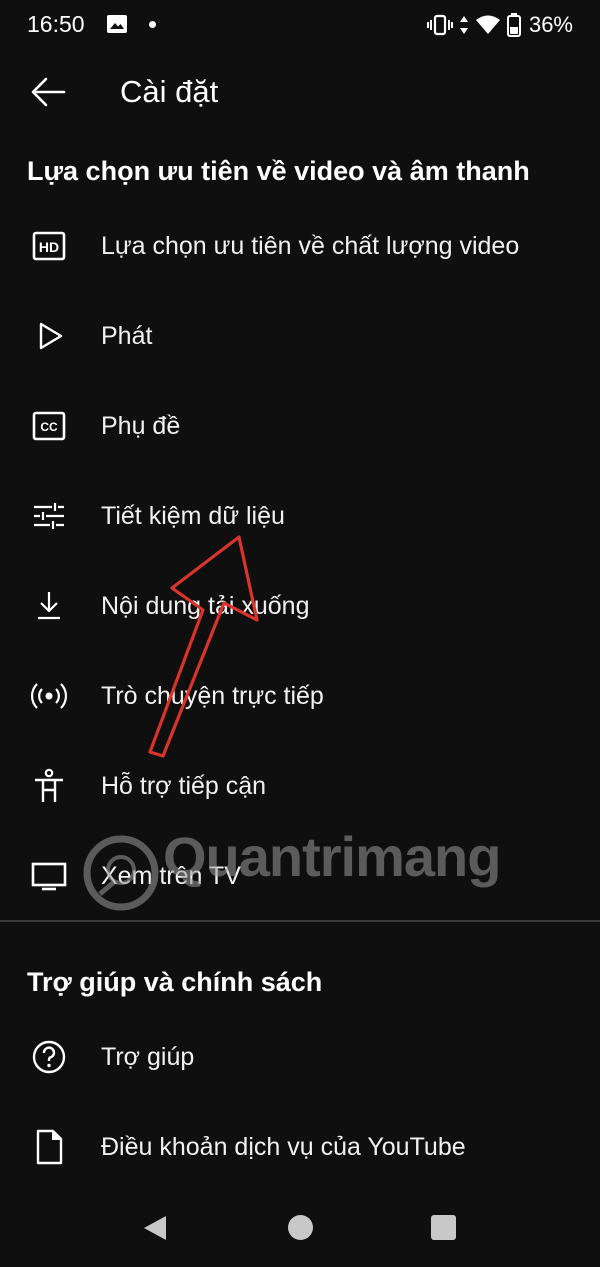 Image resolution: width=600 pixels, height=1267 pixels. Describe the element at coordinates (300, 426) in the screenshot. I see `settings-item-captions: CC Phụ đề` at that location.